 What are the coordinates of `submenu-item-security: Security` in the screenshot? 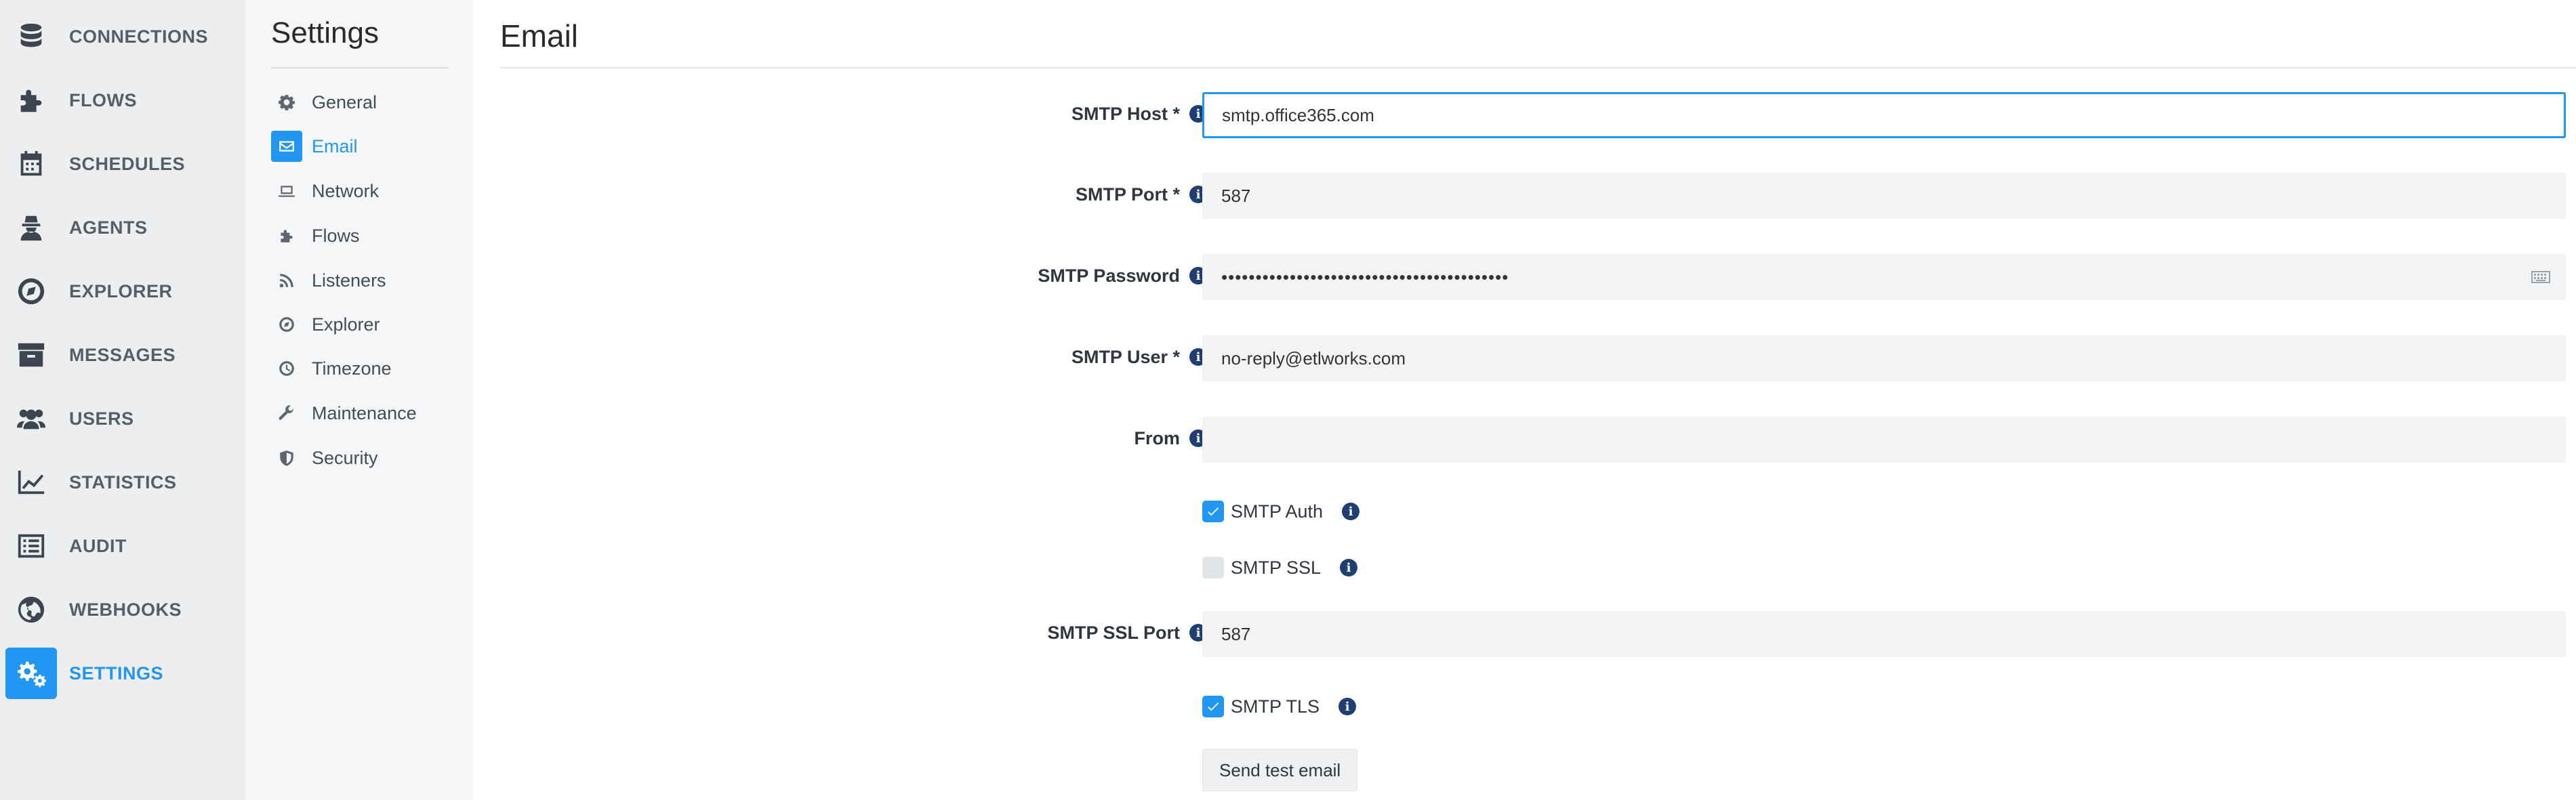 It's located at (363, 457).